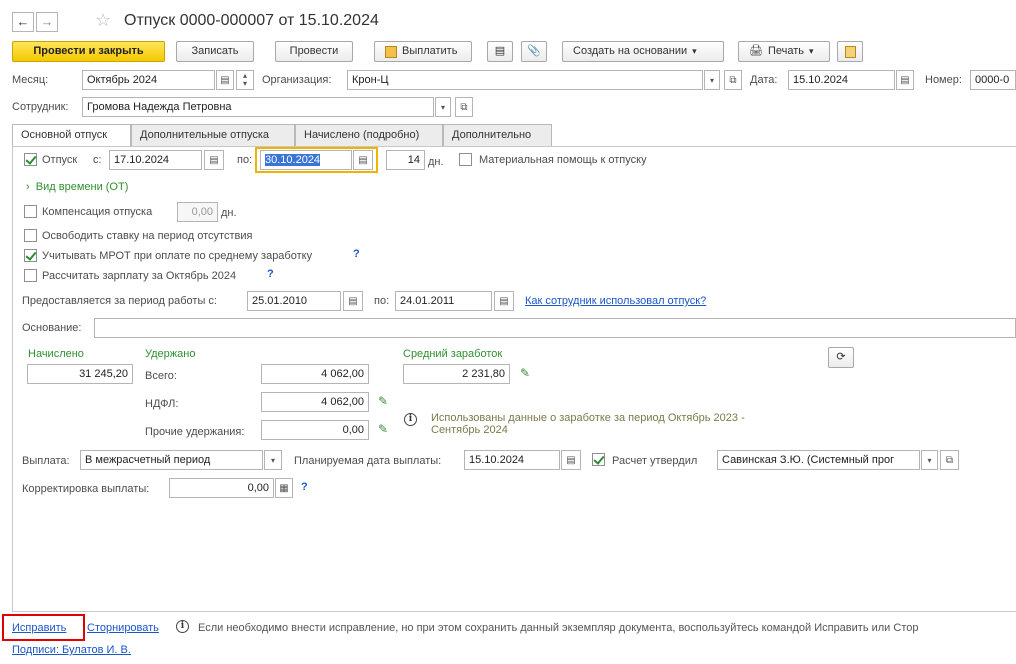 This screenshot has height=664, width=1016. What do you see at coordinates (71, 135) in the screenshot?
I see `tab-main-vacation: Основной отпуск` at bounding box center [71, 135].